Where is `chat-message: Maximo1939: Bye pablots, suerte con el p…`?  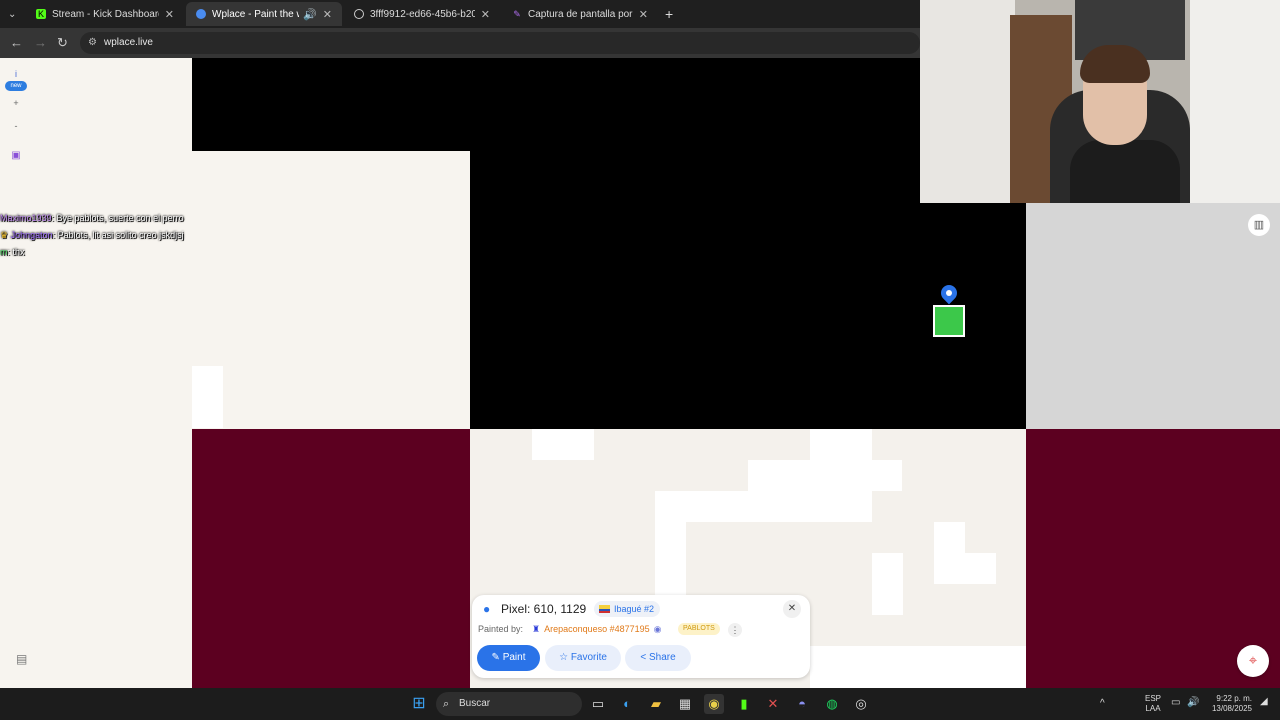 chat-message: Maximo1939: Bye pablots, suerte con el p… is located at coordinates (92, 218).